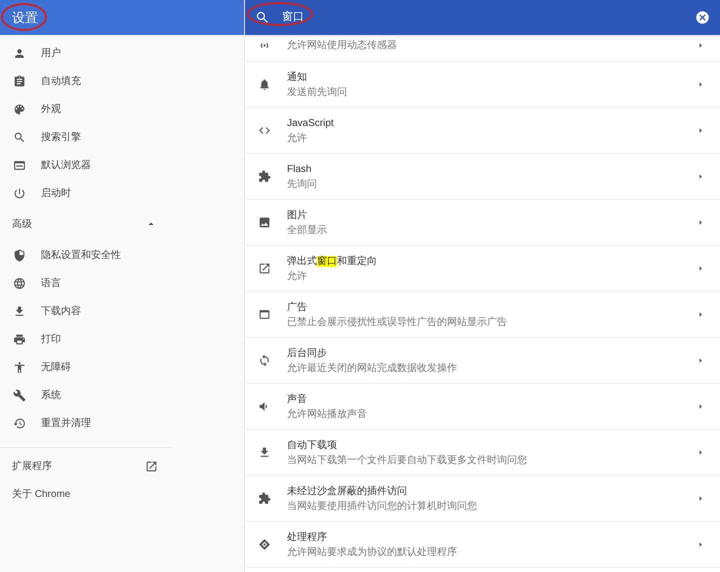  What do you see at coordinates (307, 230) in the screenshot?
I see `row-subtitle: 全部显示` at bounding box center [307, 230].